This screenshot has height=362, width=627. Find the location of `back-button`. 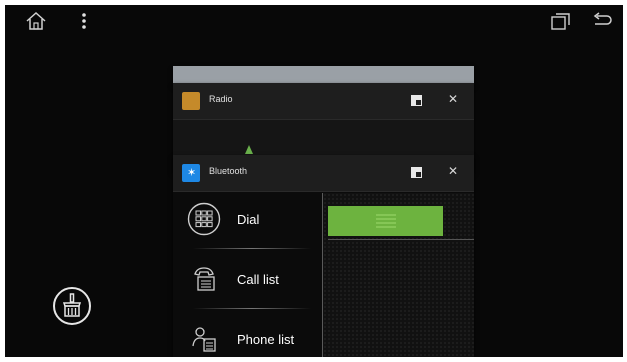

back-button is located at coordinates (602, 21).